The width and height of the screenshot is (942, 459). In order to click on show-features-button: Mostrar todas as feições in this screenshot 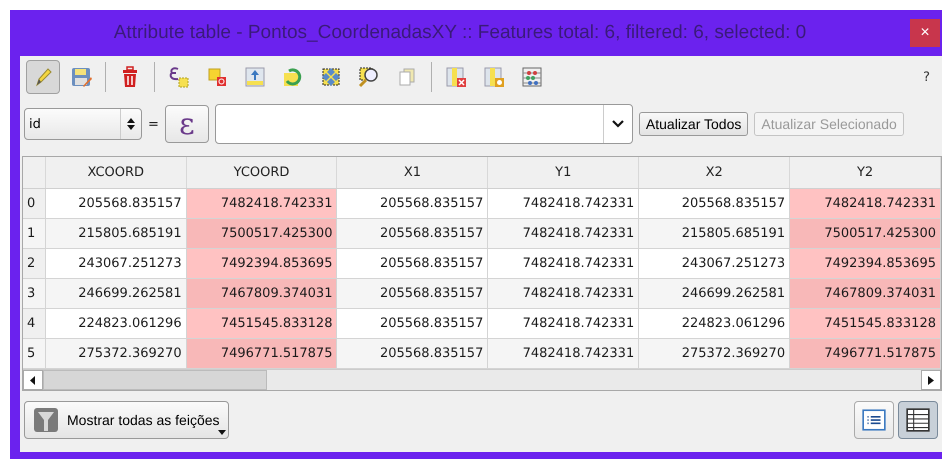, I will do `click(126, 420)`.